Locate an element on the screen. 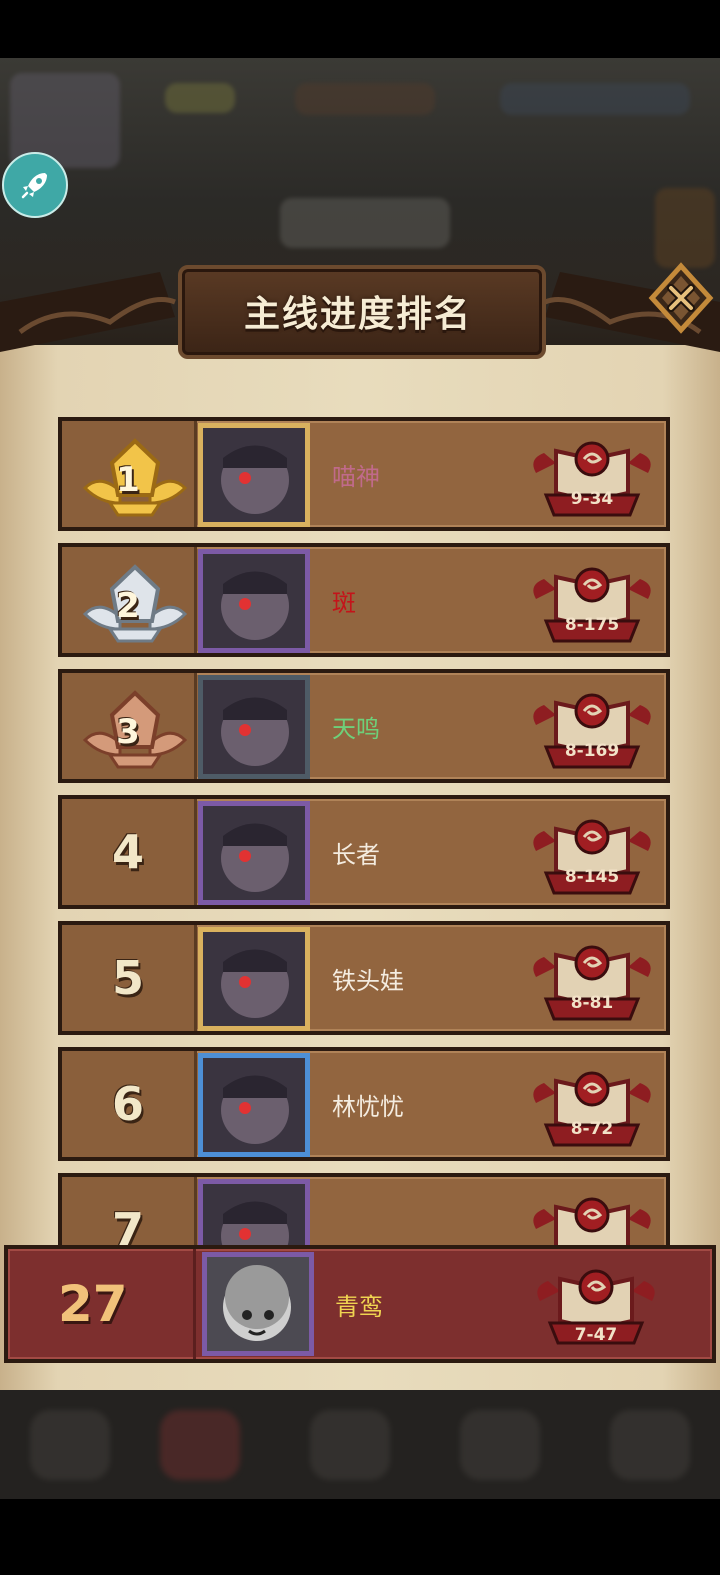 This screenshot has width=720, height=1575. close-button is located at coordinates (681, 298).